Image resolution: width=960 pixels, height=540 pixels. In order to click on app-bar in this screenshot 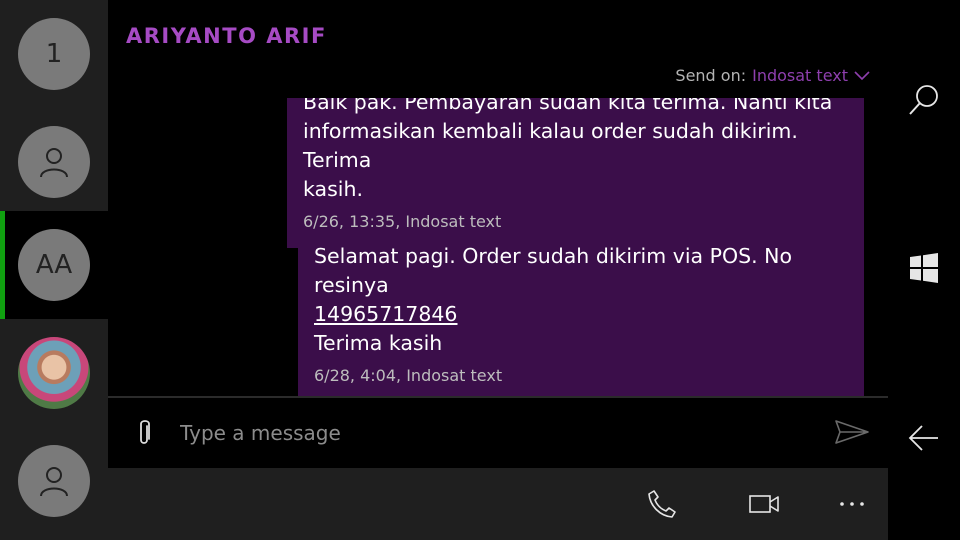, I will do `click(498, 504)`.